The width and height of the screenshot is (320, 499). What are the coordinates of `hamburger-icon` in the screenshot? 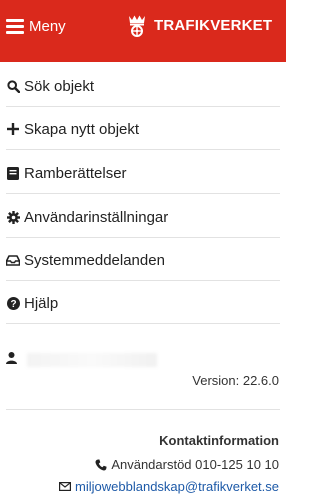 It's located at (15, 26).